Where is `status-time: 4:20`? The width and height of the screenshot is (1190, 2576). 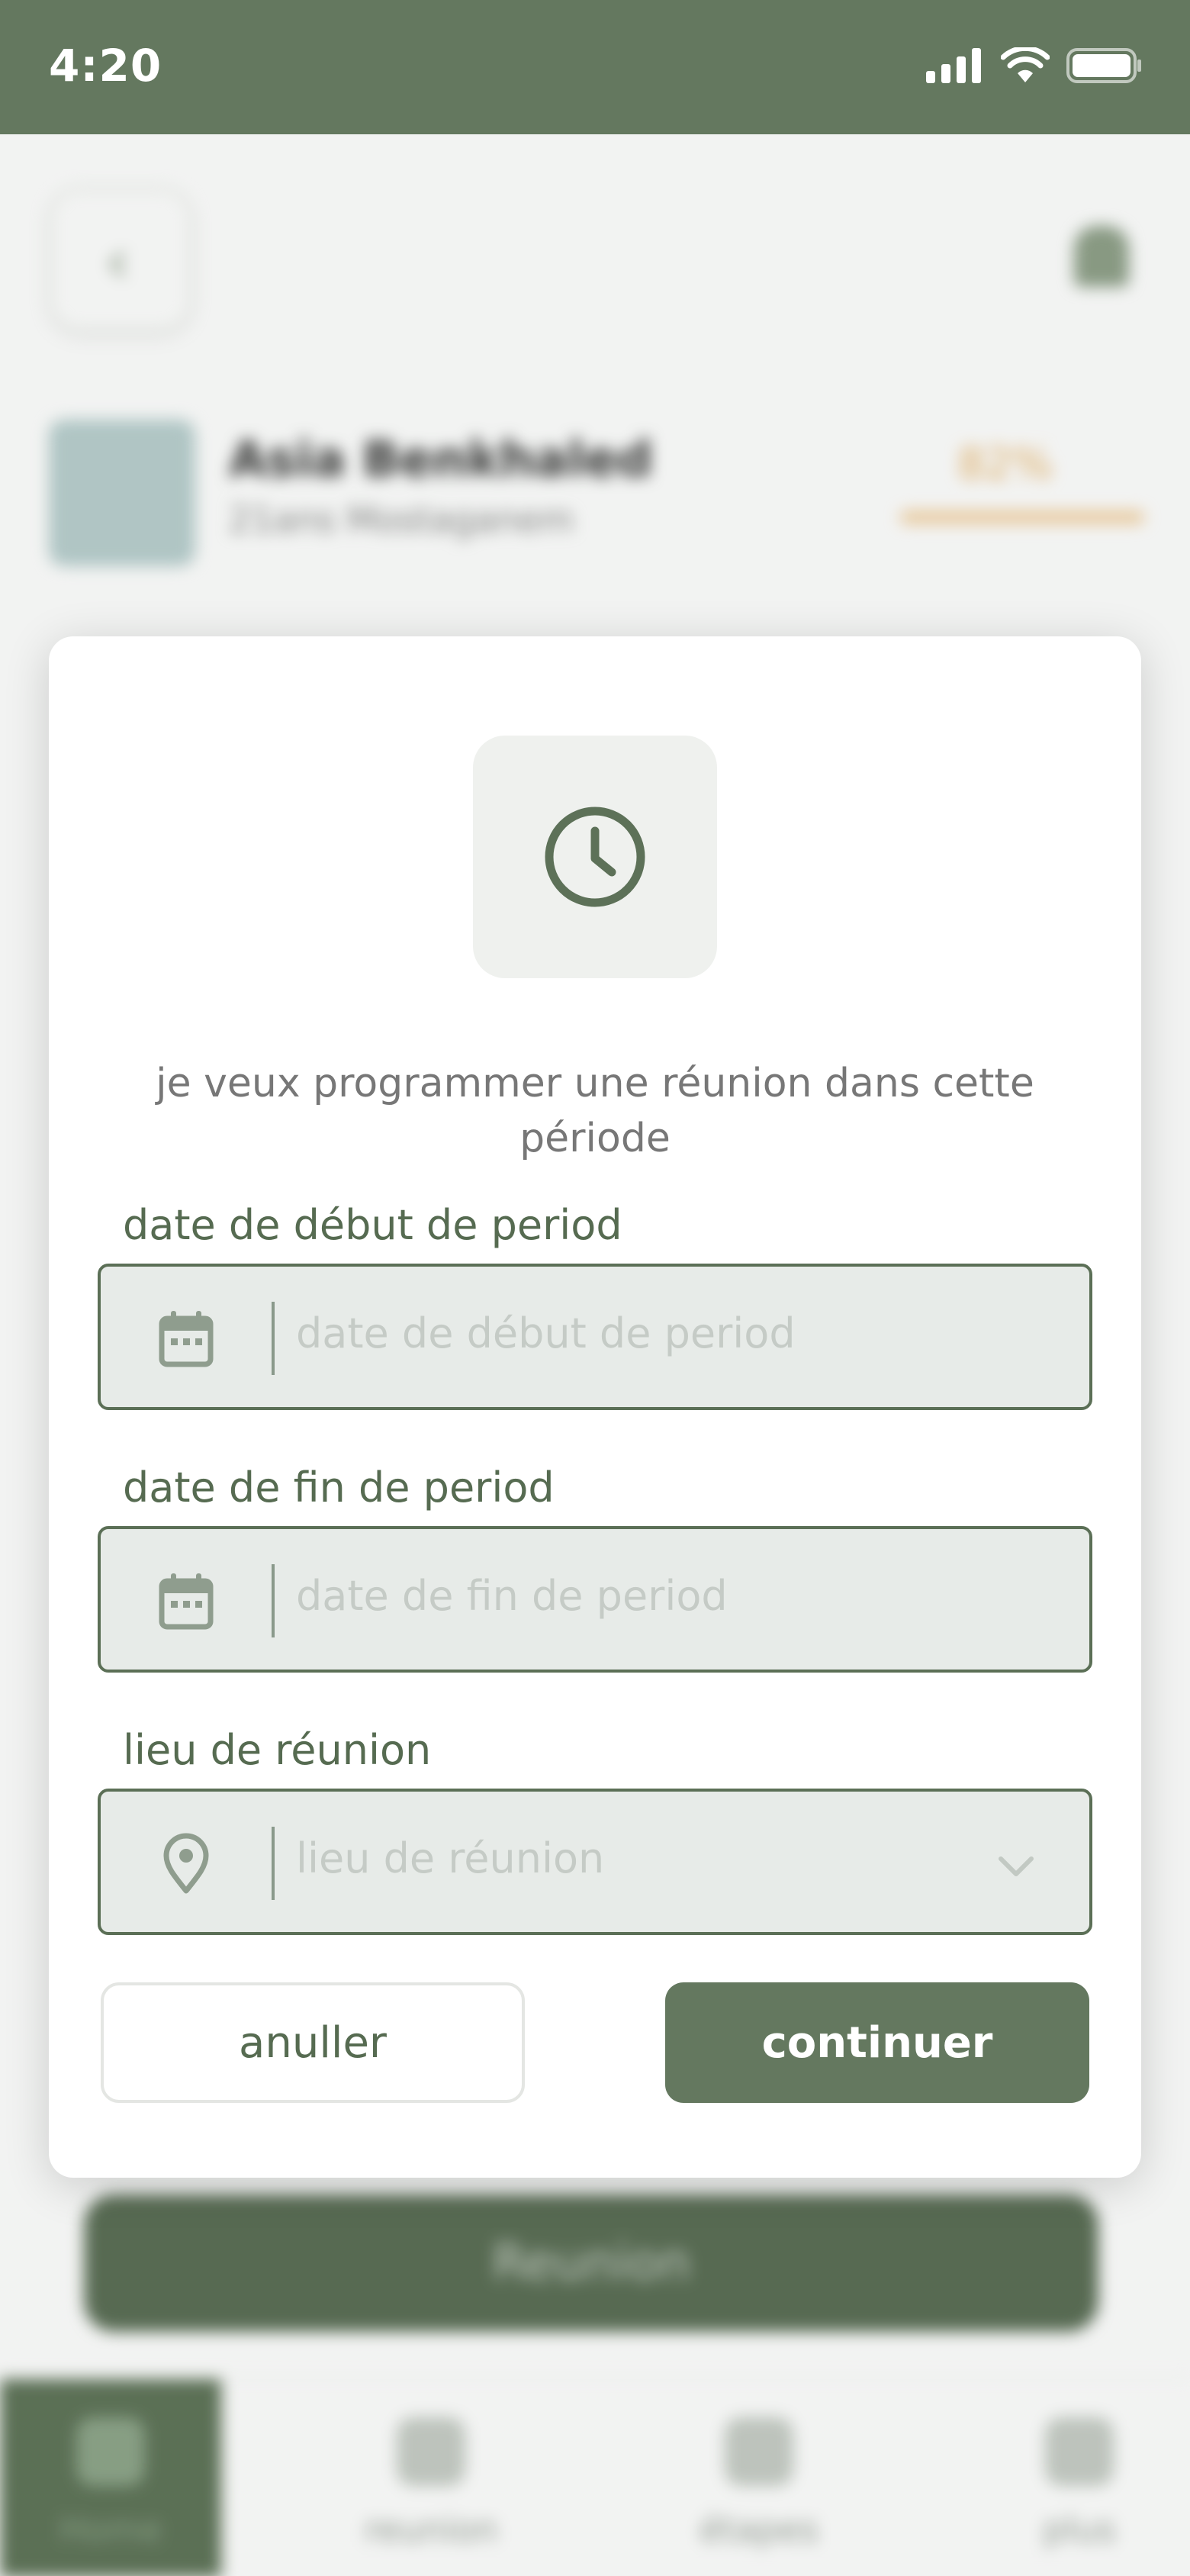
status-time: 4:20 is located at coordinates (105, 66).